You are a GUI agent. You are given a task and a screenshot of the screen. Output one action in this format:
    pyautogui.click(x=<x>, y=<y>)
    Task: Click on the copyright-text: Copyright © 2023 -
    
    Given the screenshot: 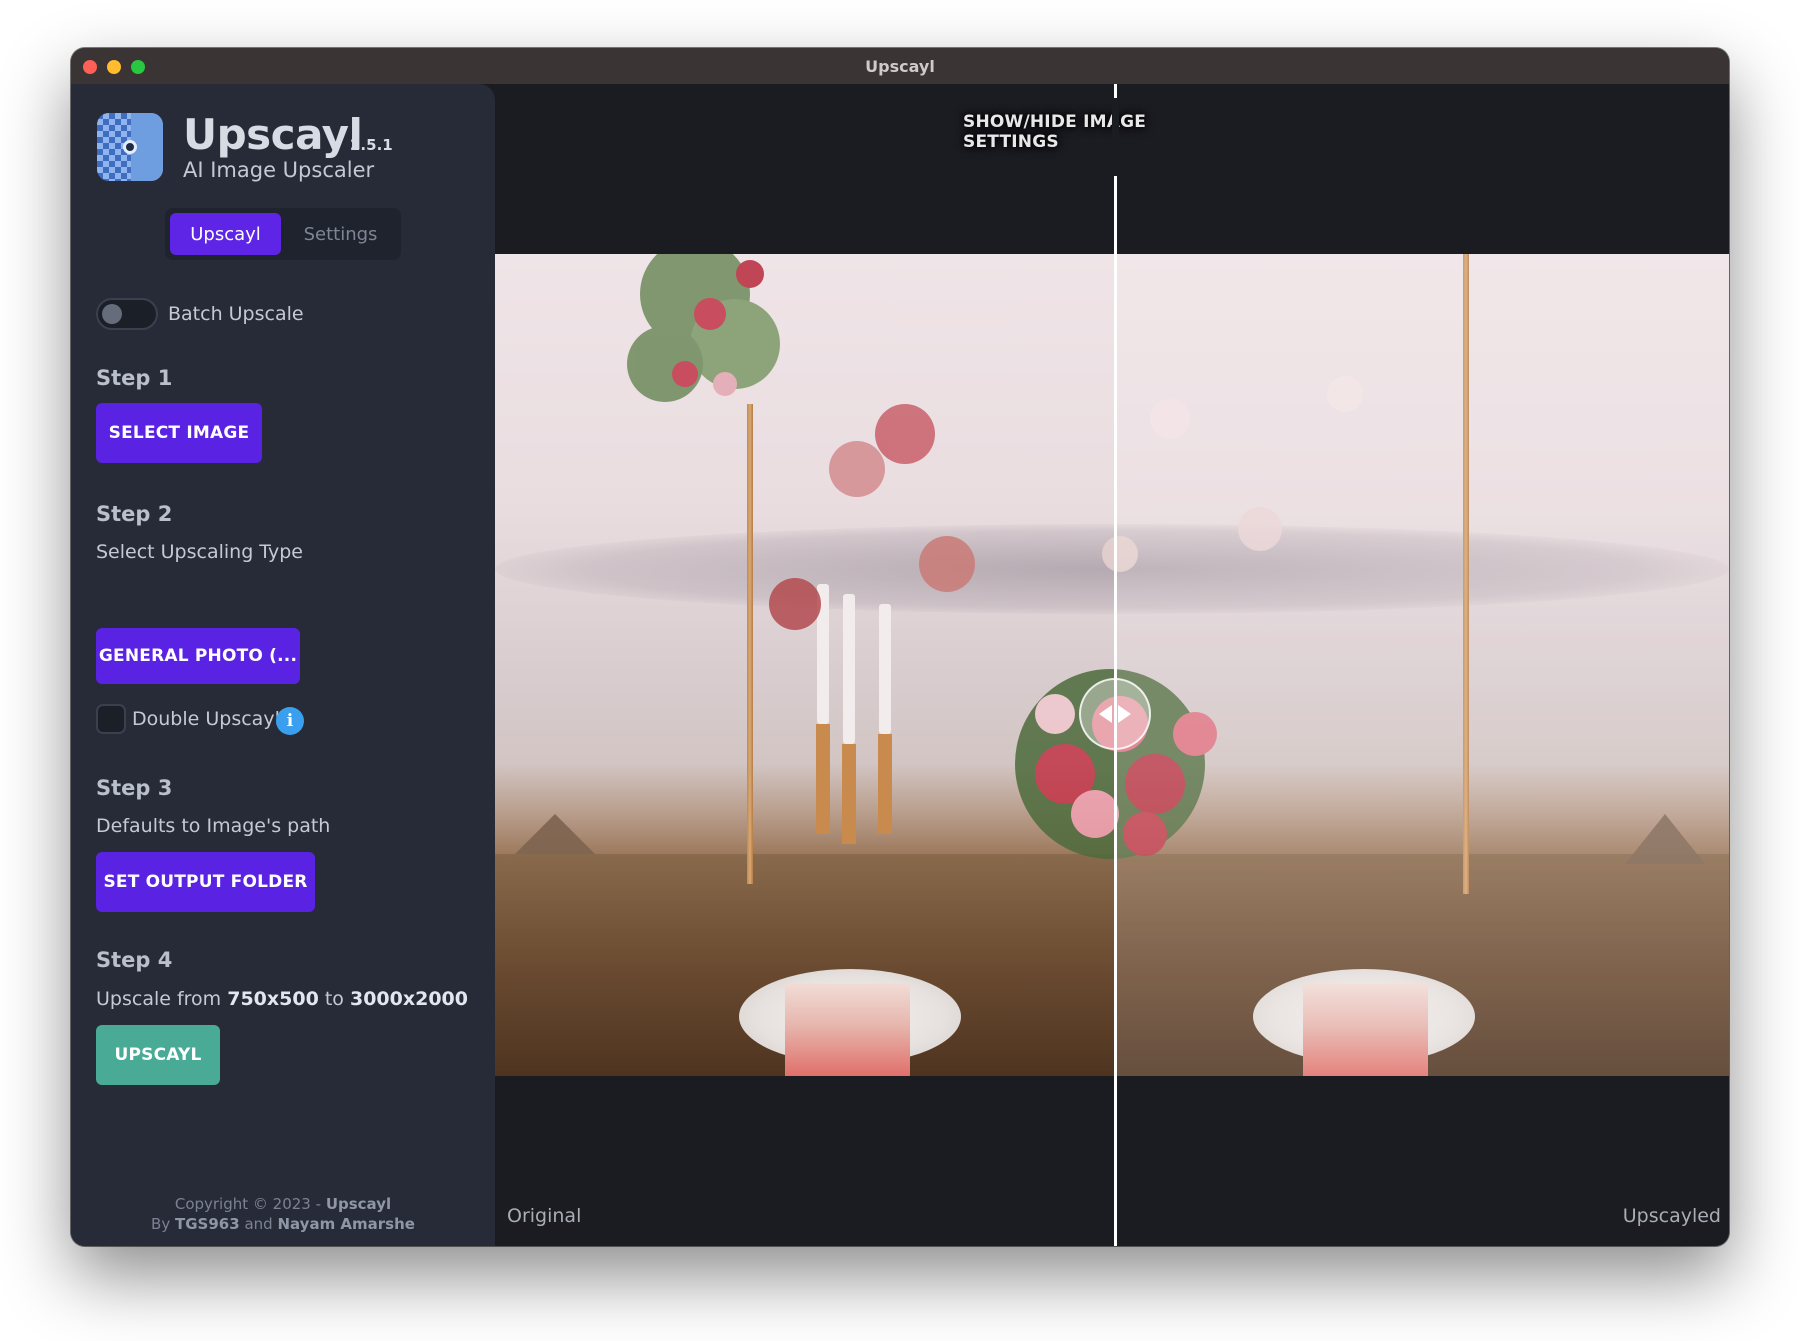 What is the action you would take?
    pyautogui.click(x=248, y=1204)
    